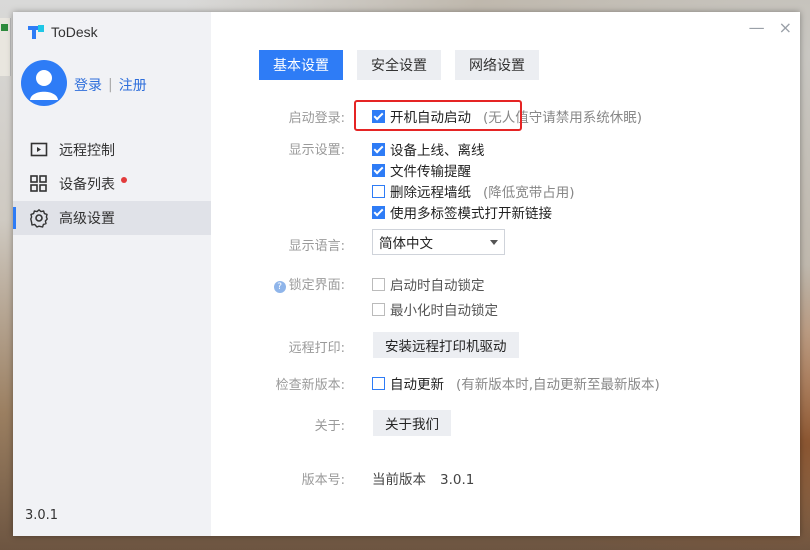  What do you see at coordinates (757, 27) in the screenshot?
I see `minimize-button: —` at bounding box center [757, 27].